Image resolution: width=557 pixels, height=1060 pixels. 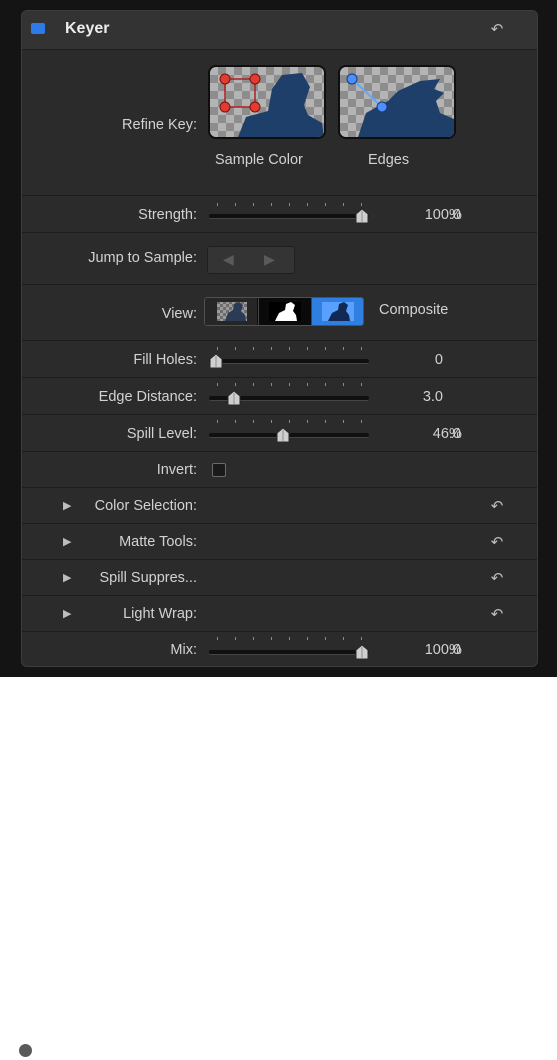 What do you see at coordinates (87, 28) in the screenshot?
I see `panel-title: Keyer` at bounding box center [87, 28].